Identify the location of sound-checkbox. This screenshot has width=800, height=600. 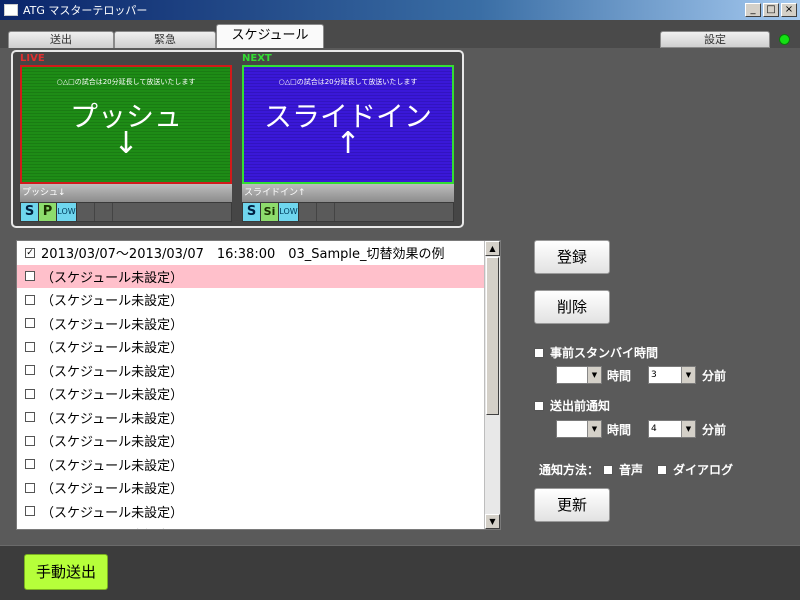
(608, 469).